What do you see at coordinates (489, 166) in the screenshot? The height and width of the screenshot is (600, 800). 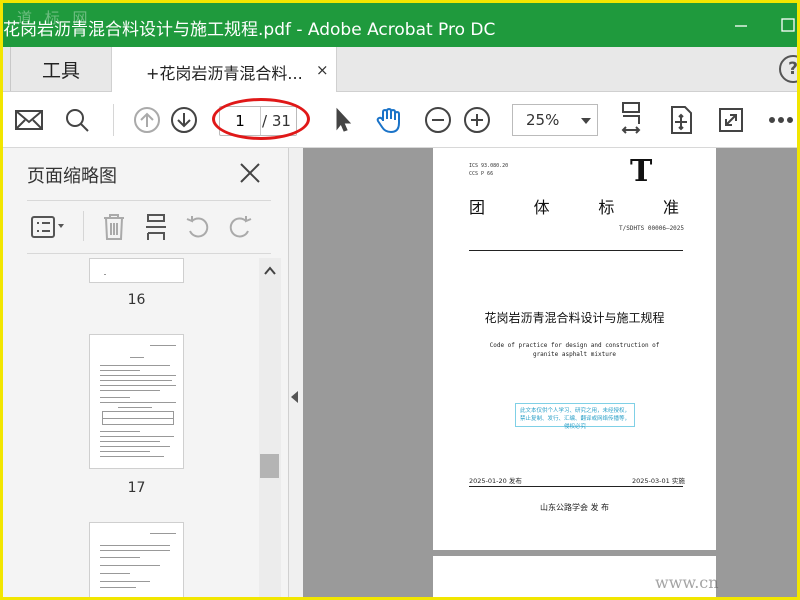 I see `ics-code: ICS 93.080.20` at bounding box center [489, 166].